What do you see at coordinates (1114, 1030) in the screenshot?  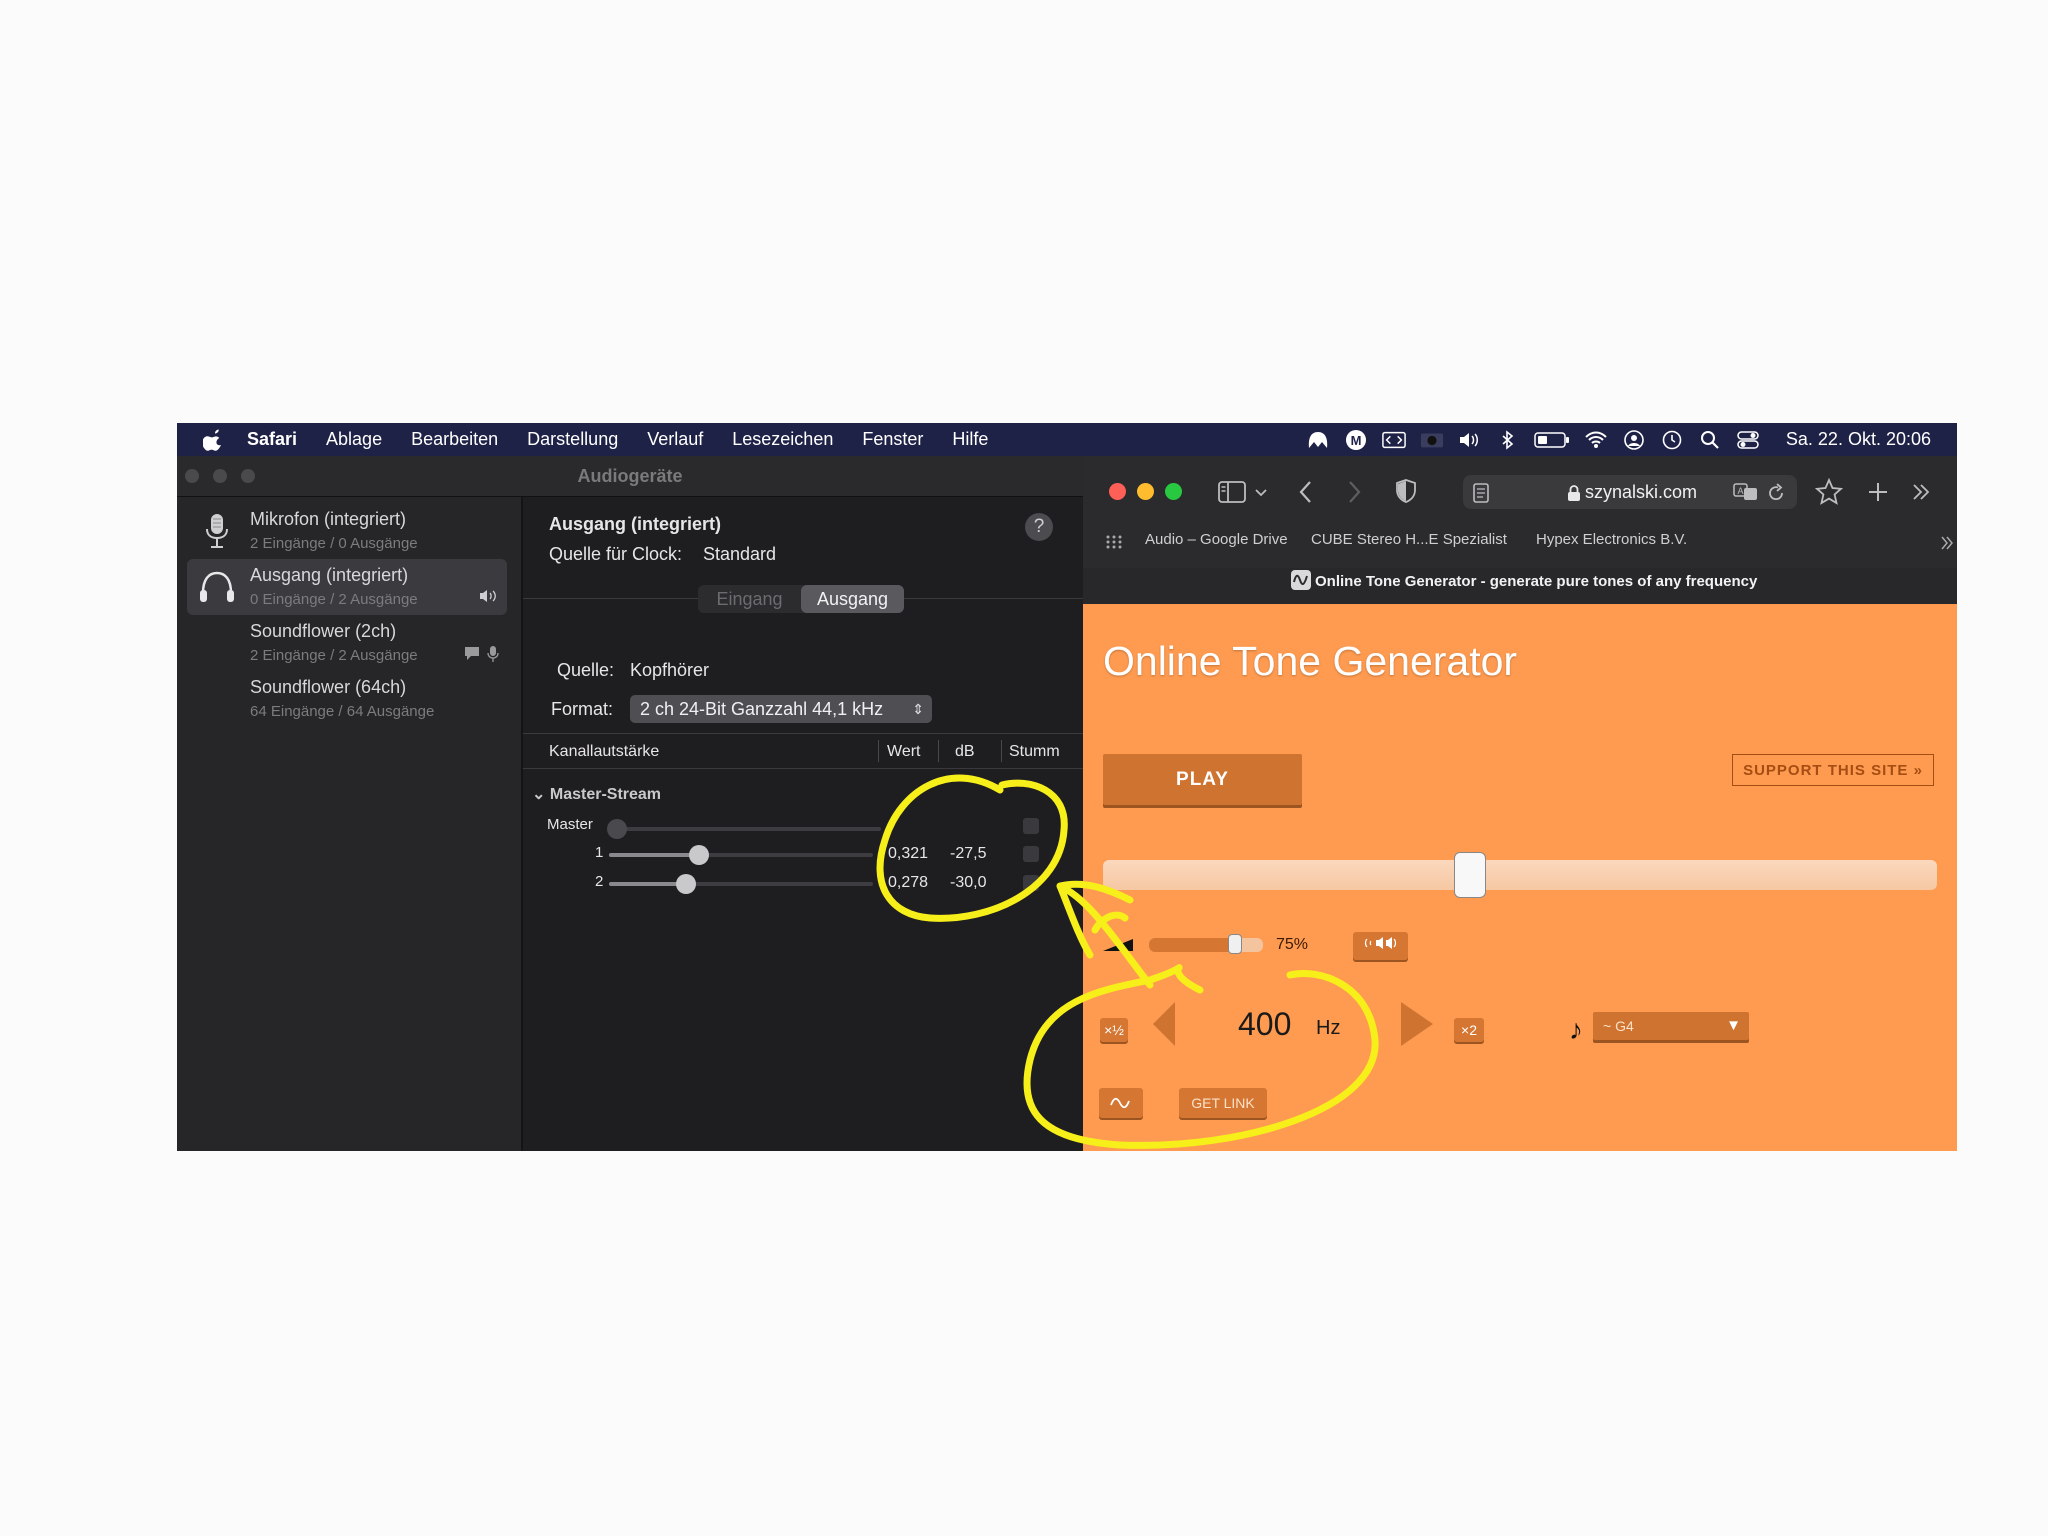 I see `halve-frequency-button: ×½` at bounding box center [1114, 1030].